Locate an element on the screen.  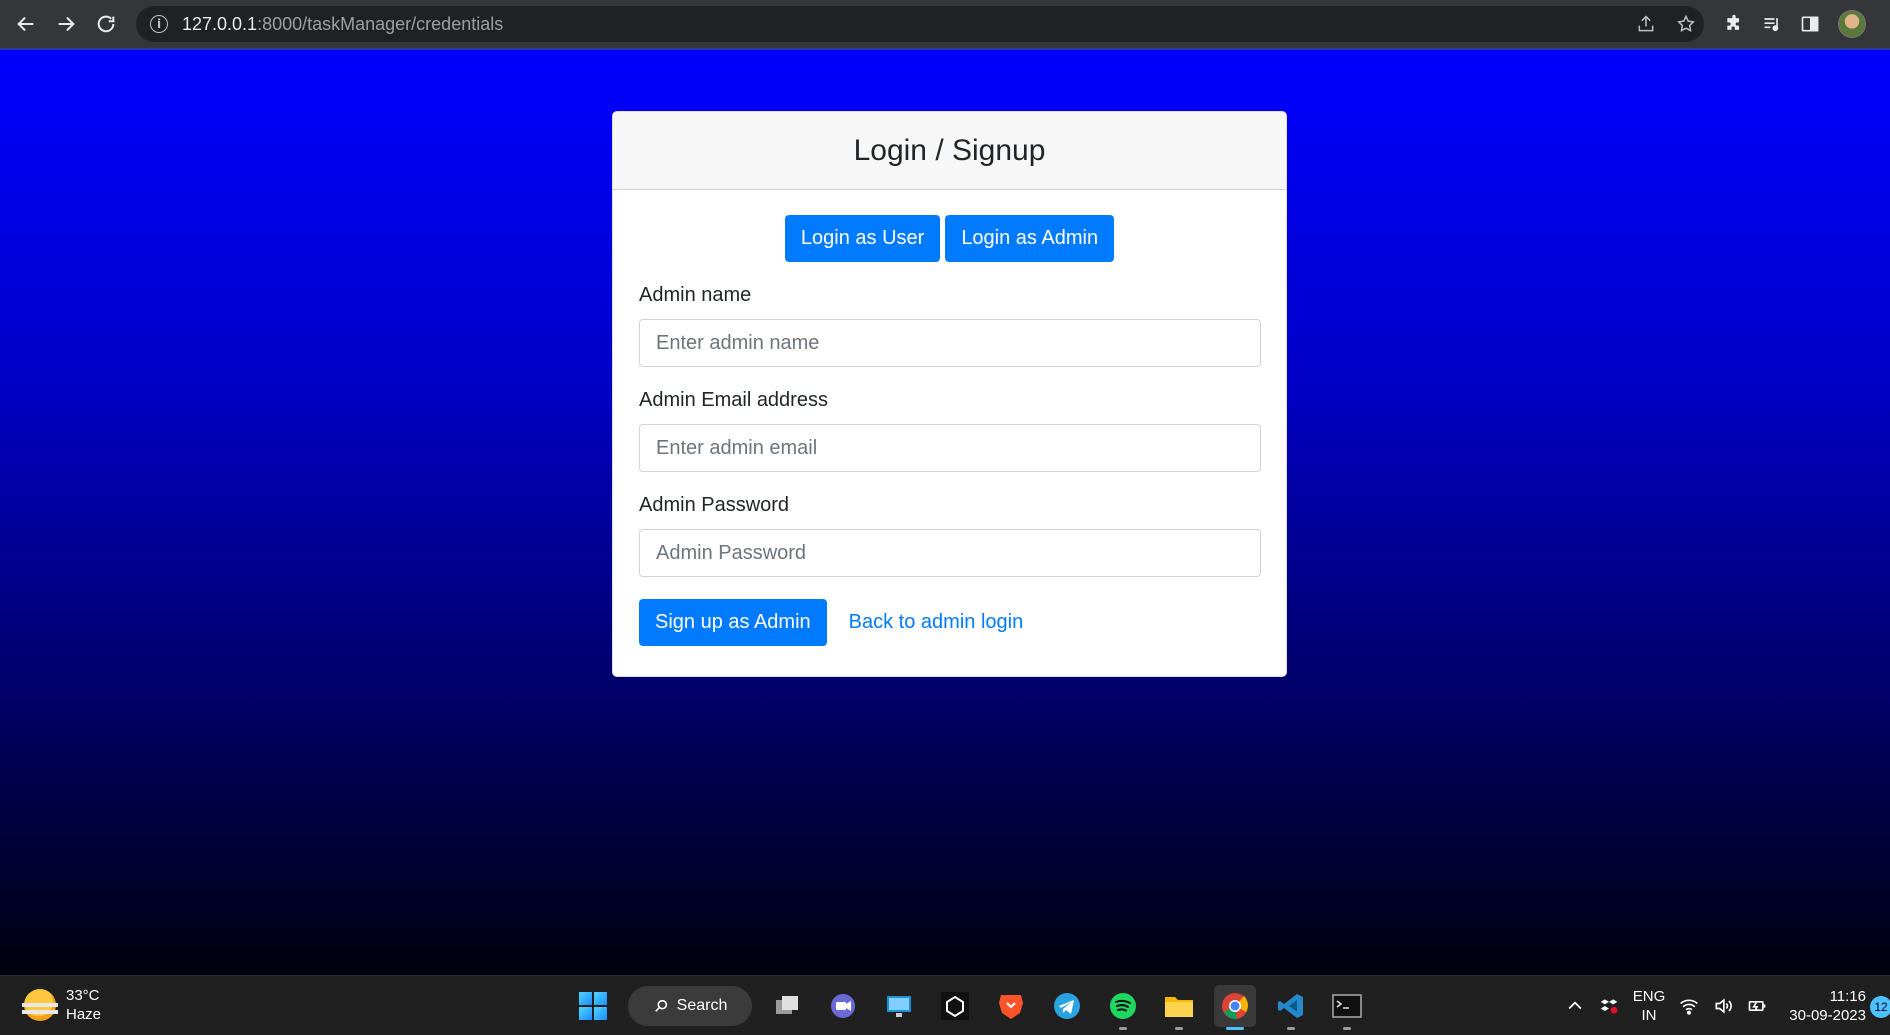
chevron-up-icon is located at coordinates (1575, 1006).